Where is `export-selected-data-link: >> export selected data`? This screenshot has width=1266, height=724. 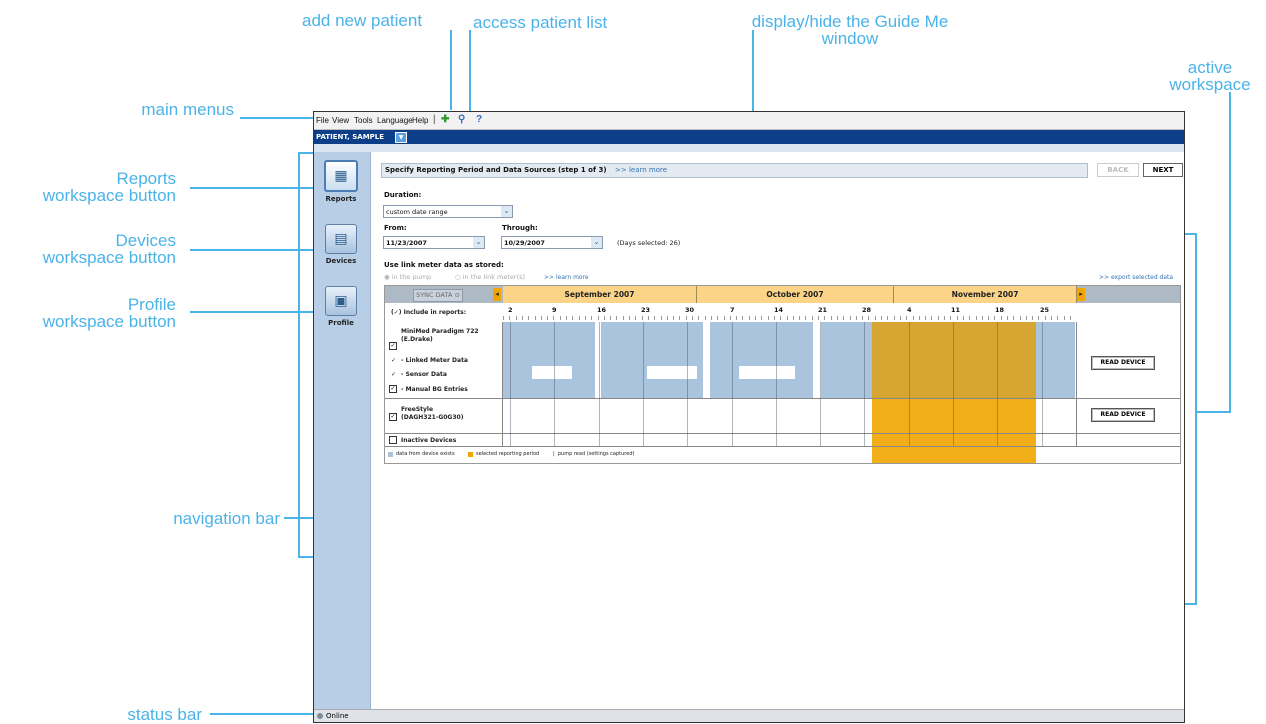
export-selected-data-link: >> export selected data is located at coordinates (1136, 277).